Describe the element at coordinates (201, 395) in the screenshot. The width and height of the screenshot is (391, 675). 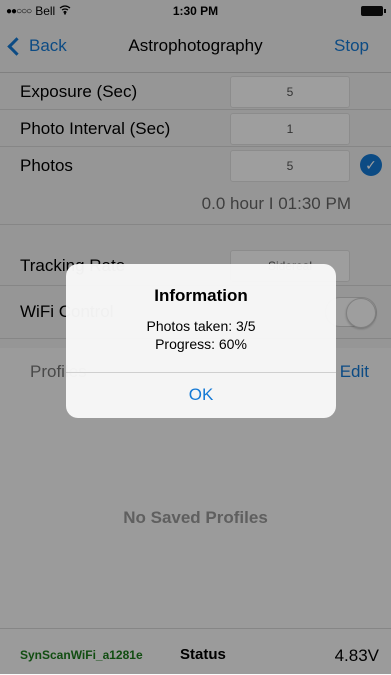
I see `ok-button: OK` at that location.